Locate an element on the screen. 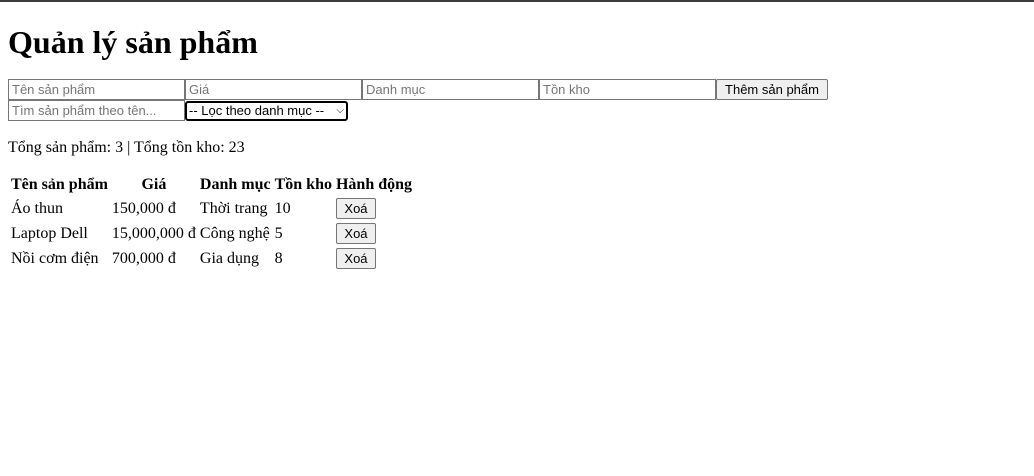 This screenshot has height=476, width=1034. cell-name: Áo thun is located at coordinates (37, 208).